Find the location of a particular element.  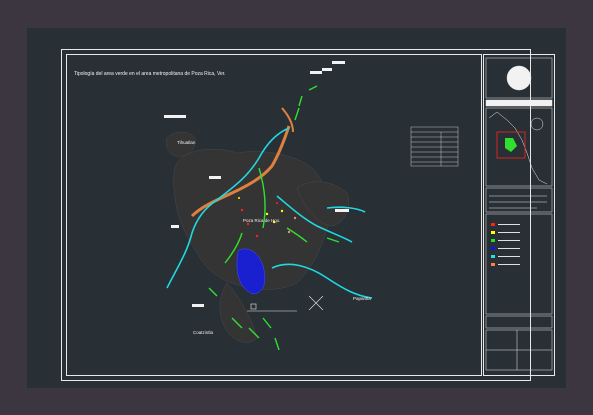

title-block-art is located at coordinates (519, 214).